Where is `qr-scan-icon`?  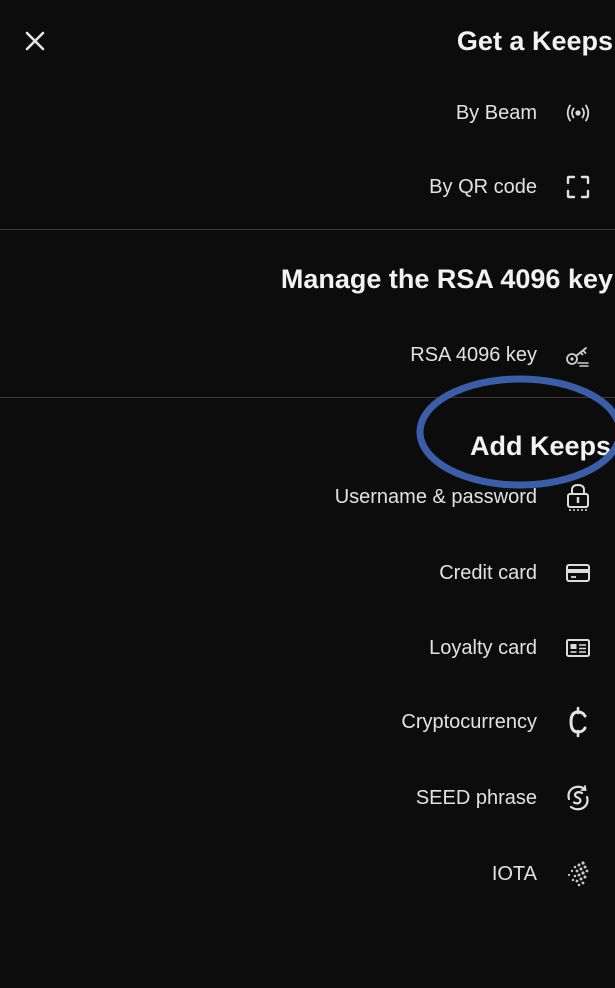
qr-scan-icon is located at coordinates (578, 187).